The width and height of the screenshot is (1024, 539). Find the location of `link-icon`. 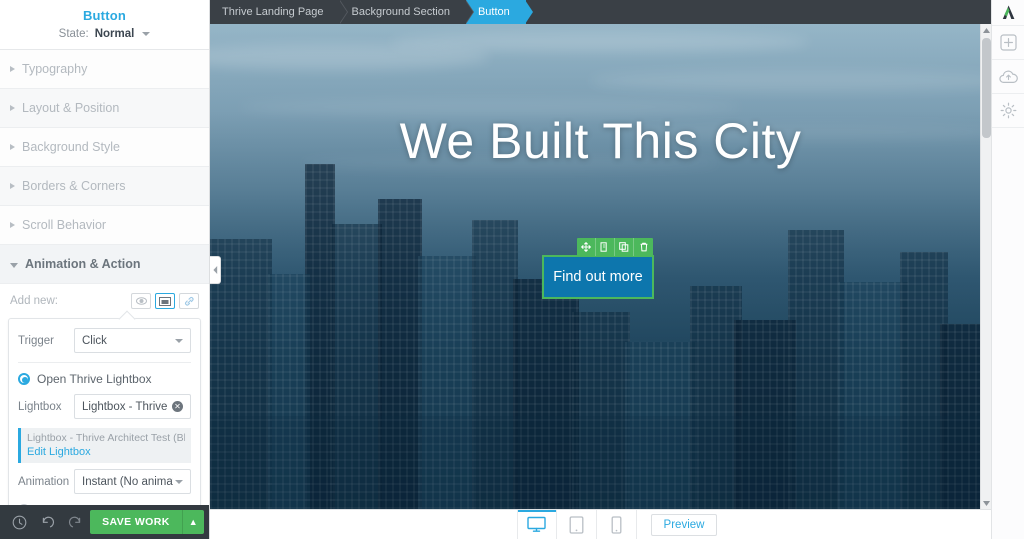

link-icon is located at coordinates (189, 301).